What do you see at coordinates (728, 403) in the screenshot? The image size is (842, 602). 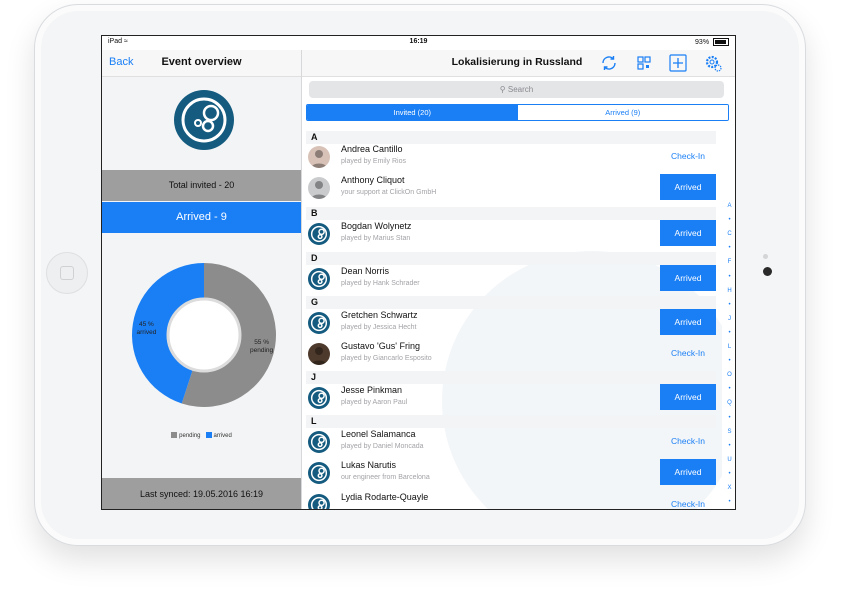 I see `index-letter: Q` at bounding box center [728, 403].